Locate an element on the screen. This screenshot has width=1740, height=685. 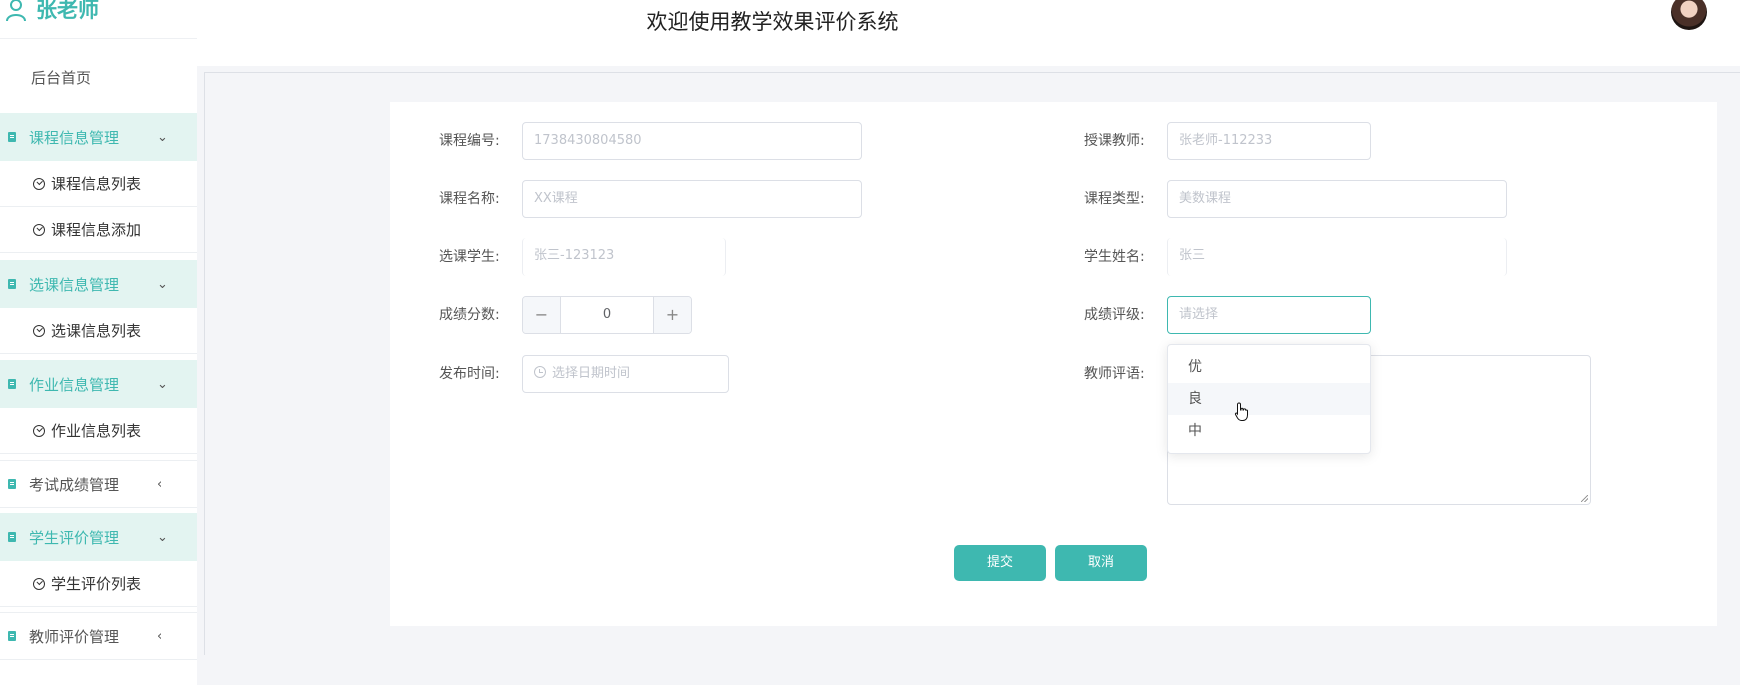
course-type-label: 课程类型: is located at coordinates (1114, 199).